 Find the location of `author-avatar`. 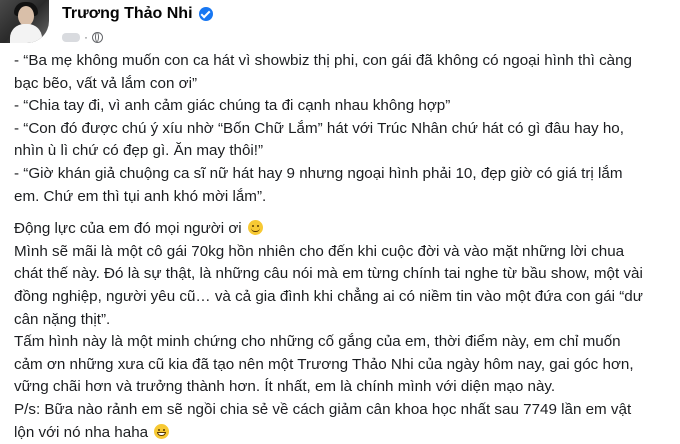

author-avatar is located at coordinates (24, 21).